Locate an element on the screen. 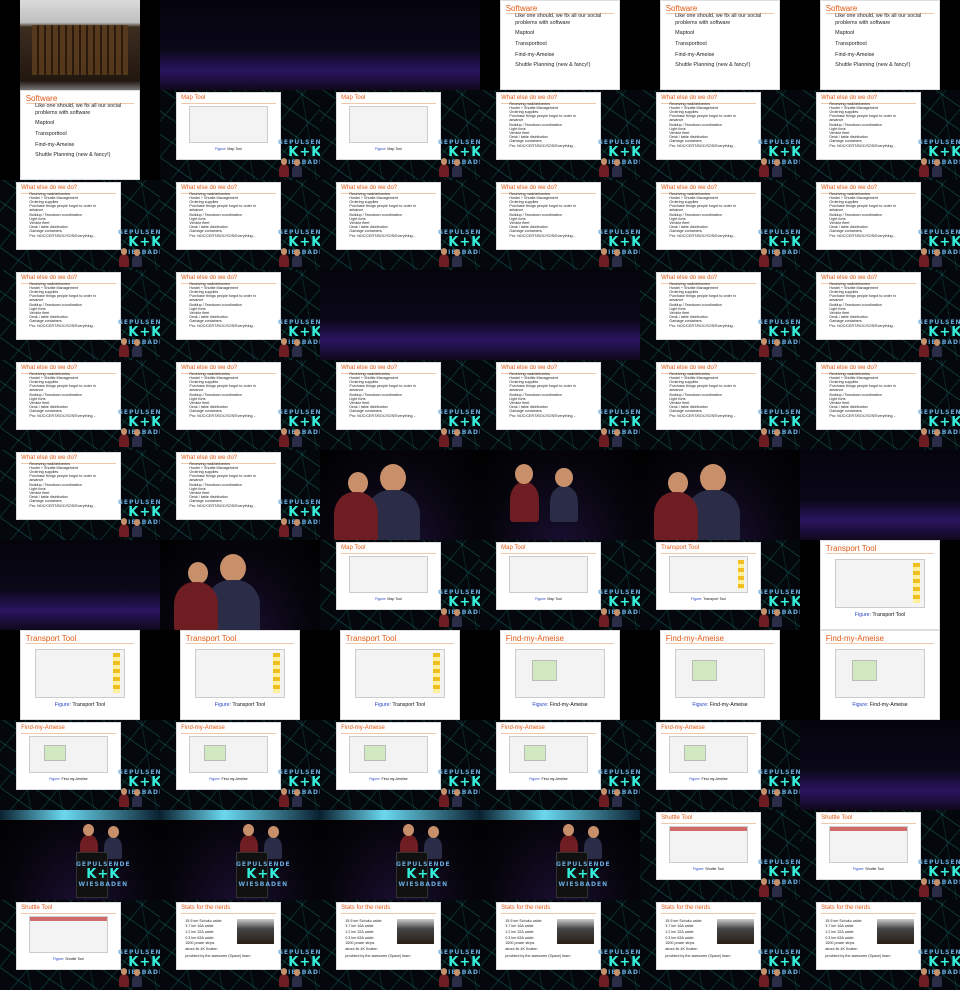 This screenshot has width=960, height=990. video-frame-podium: GEPULSENDE K+K WIESBADEN is located at coordinates (80, 855).